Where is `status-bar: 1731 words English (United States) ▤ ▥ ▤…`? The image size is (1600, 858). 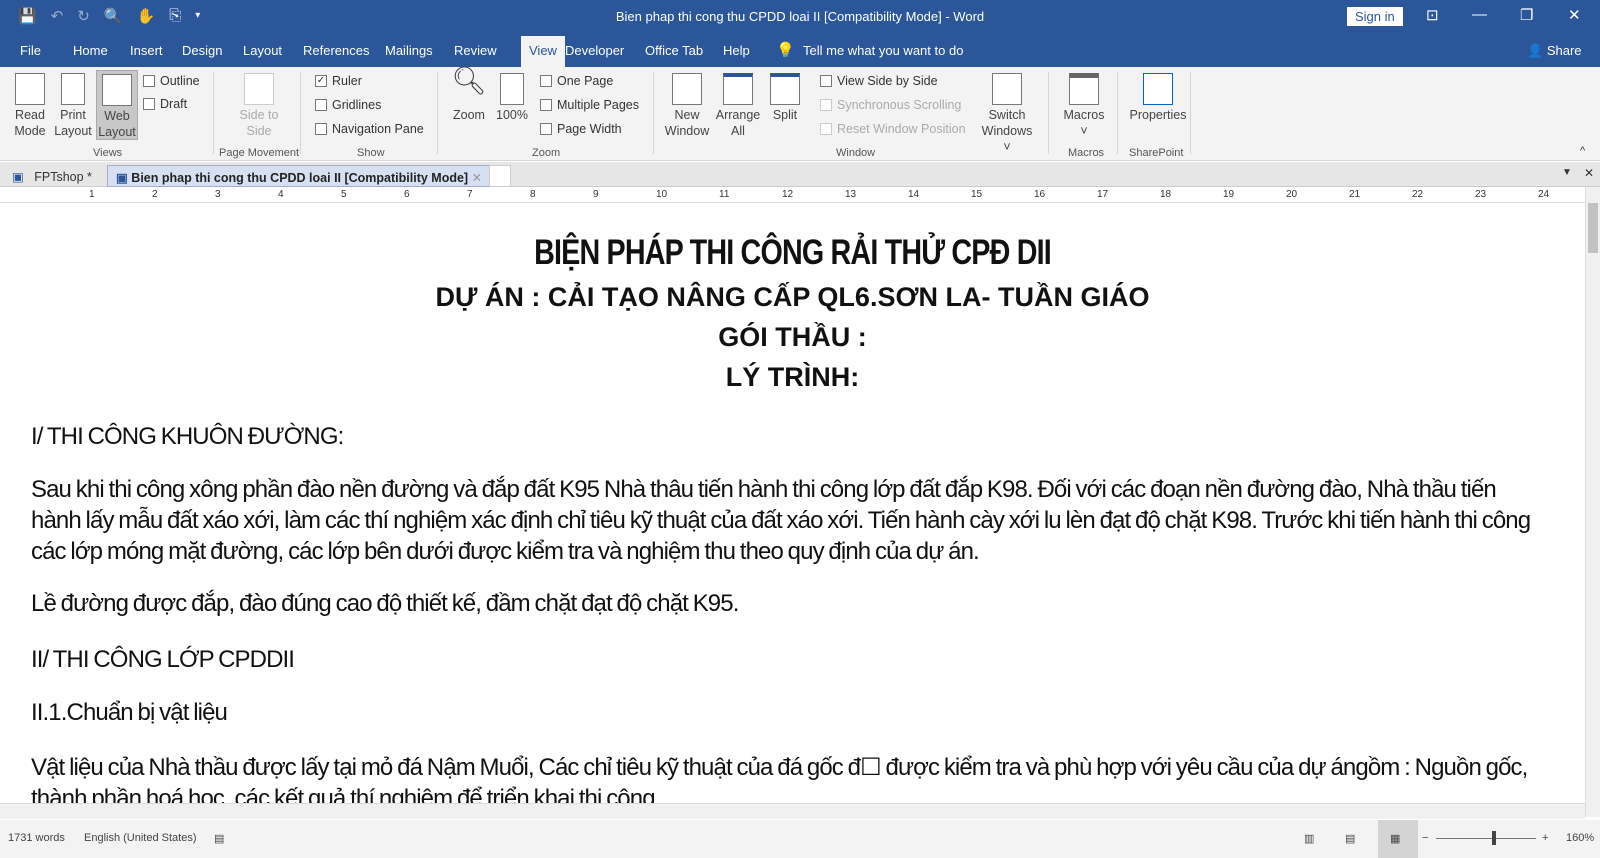 status-bar: 1731 words English (United States) ▤ ▥ ▤… is located at coordinates (800, 839).